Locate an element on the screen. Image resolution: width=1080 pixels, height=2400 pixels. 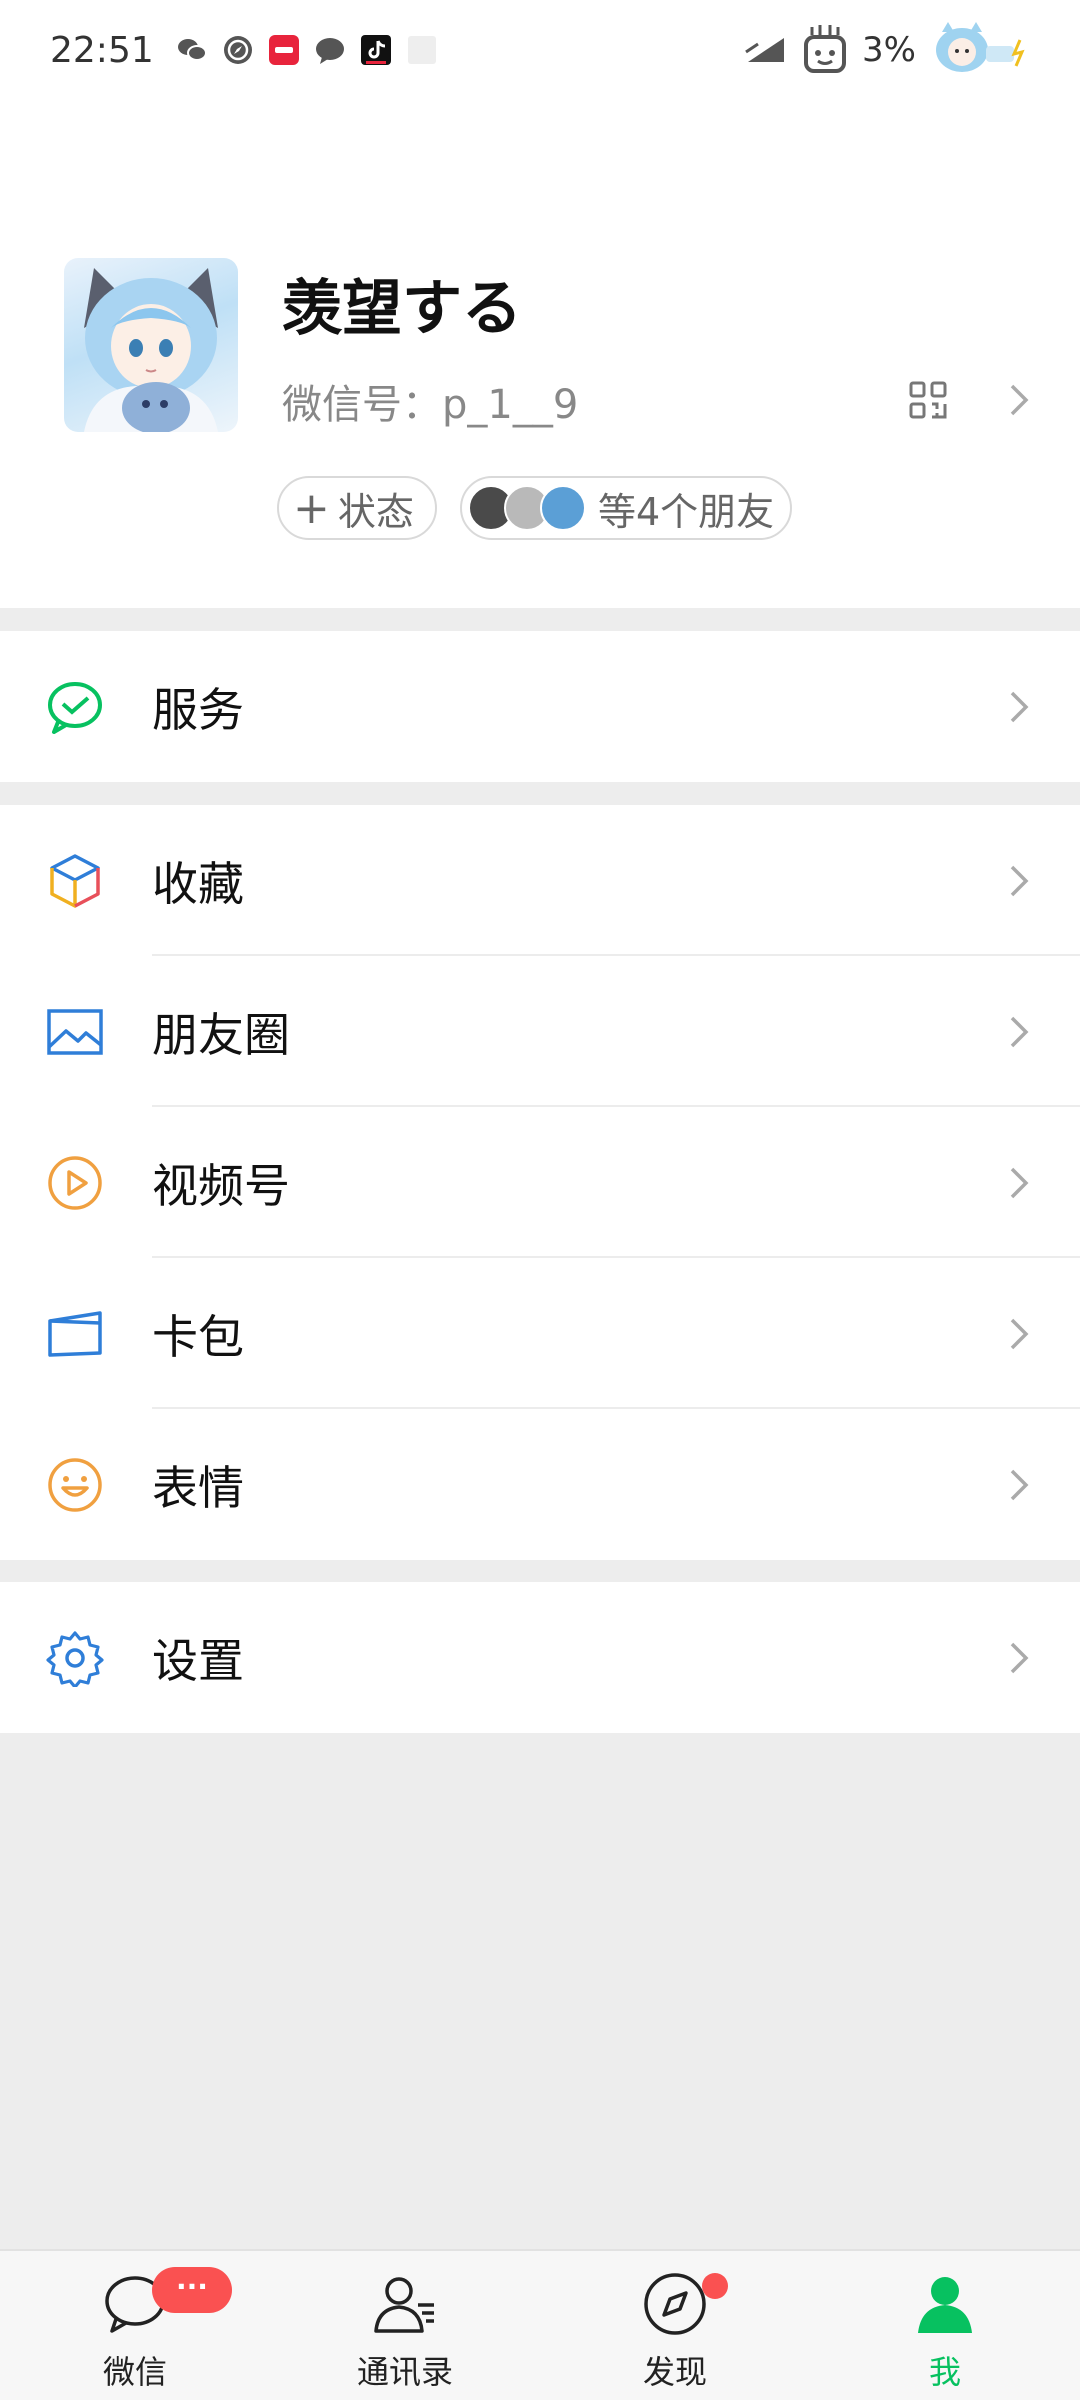
plus-icon: + is located at coordinates (311, 508).